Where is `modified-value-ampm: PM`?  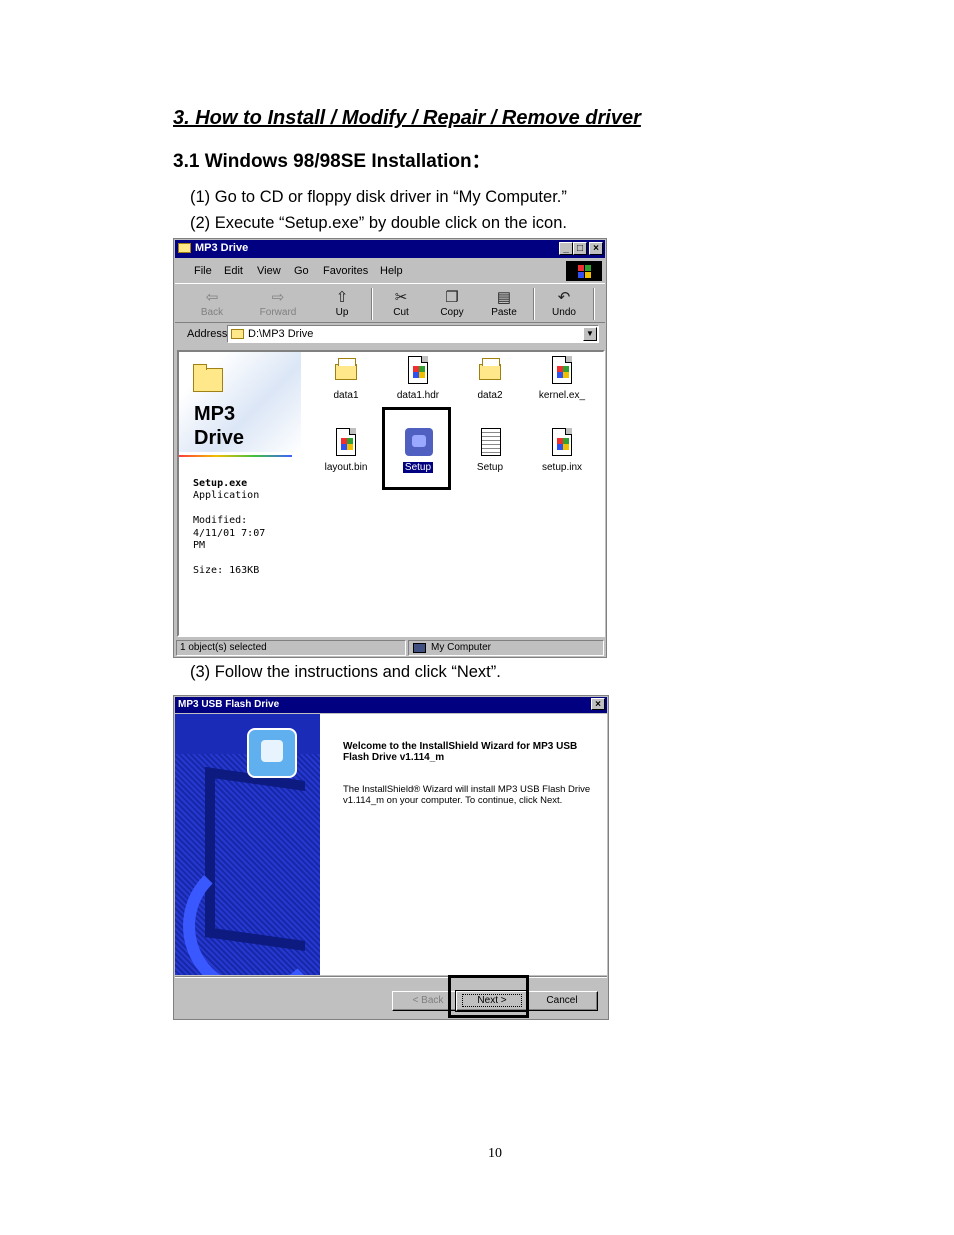
modified-value-ampm: PM is located at coordinates (199, 545).